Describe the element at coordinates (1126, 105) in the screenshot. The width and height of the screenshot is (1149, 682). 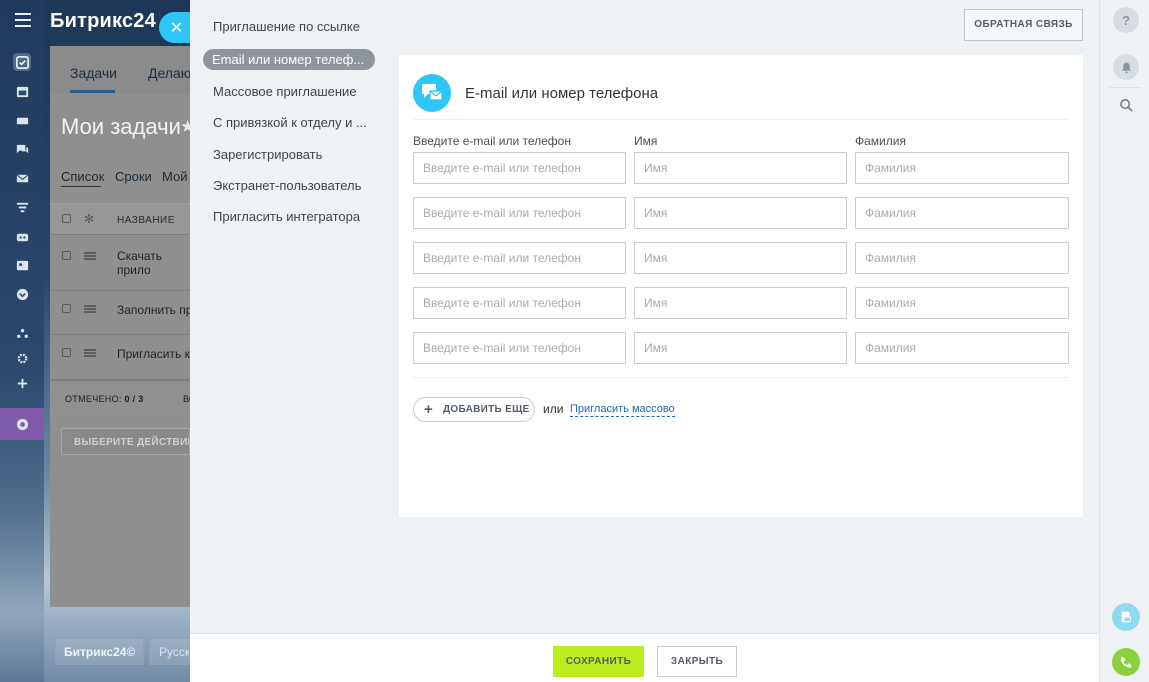
I see `search-icon` at that location.